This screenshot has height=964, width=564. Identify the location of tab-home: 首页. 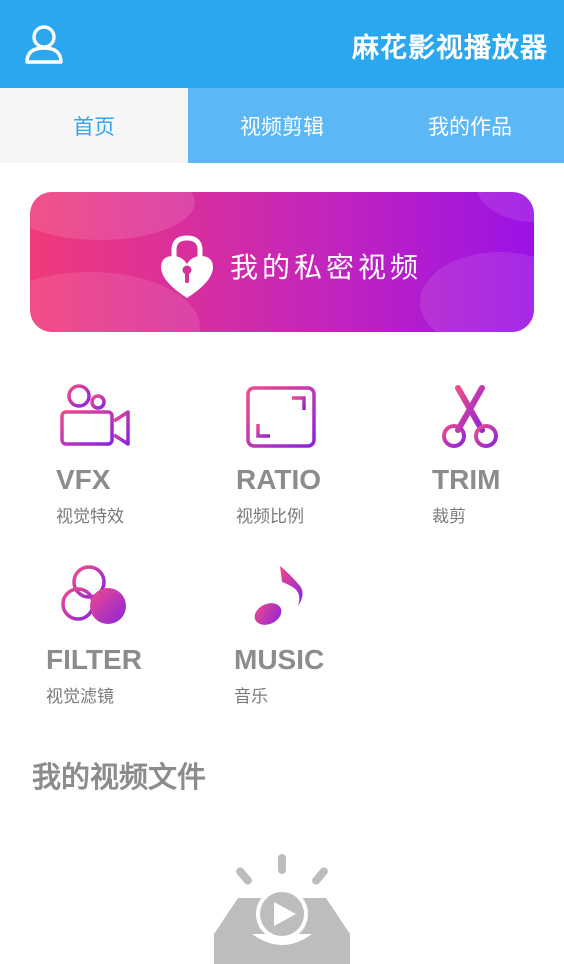
(94, 125).